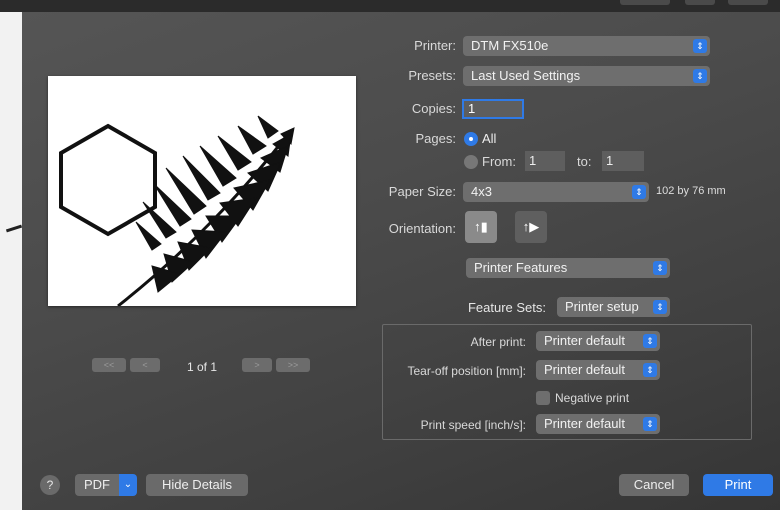 This screenshot has height=510, width=780. What do you see at coordinates (50, 485) in the screenshot?
I see `help-icon: ?` at bounding box center [50, 485].